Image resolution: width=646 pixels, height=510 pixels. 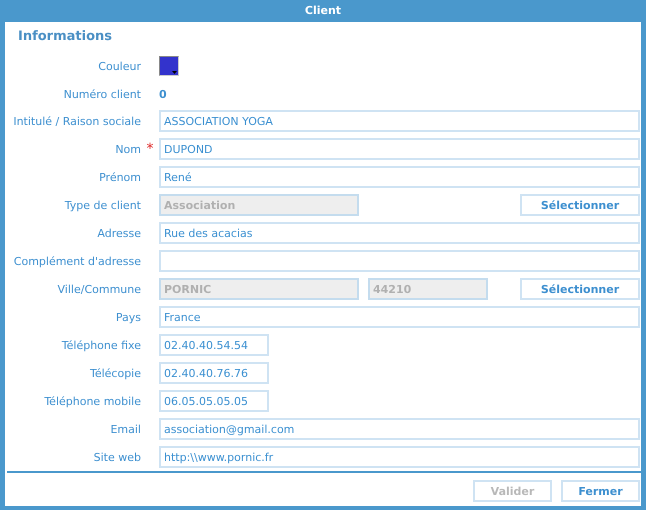 What do you see at coordinates (119, 177) in the screenshot?
I see `field-label: Prénom` at bounding box center [119, 177].